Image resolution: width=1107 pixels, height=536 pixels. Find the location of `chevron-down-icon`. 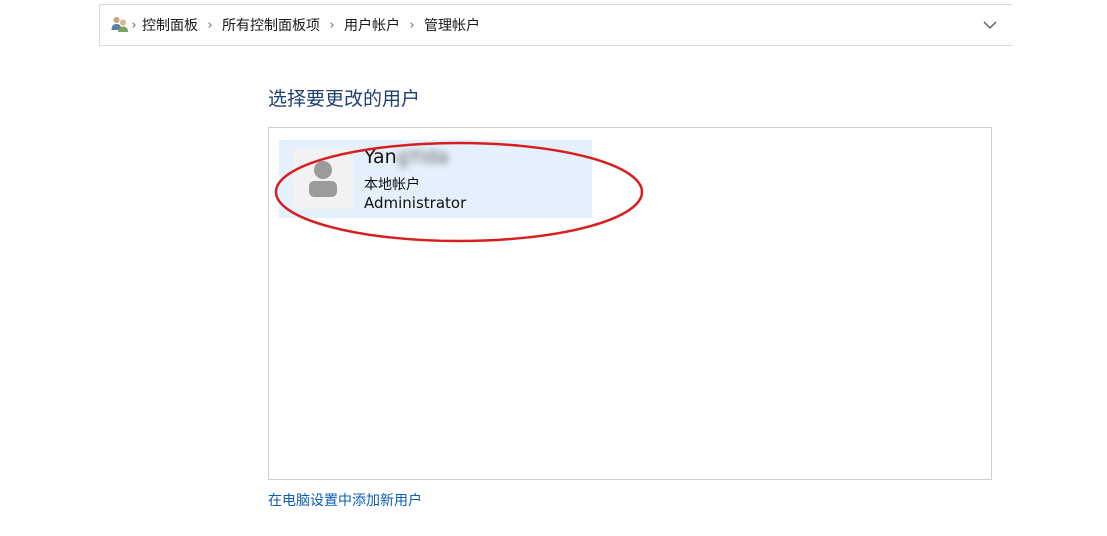

chevron-down-icon is located at coordinates (990, 25).